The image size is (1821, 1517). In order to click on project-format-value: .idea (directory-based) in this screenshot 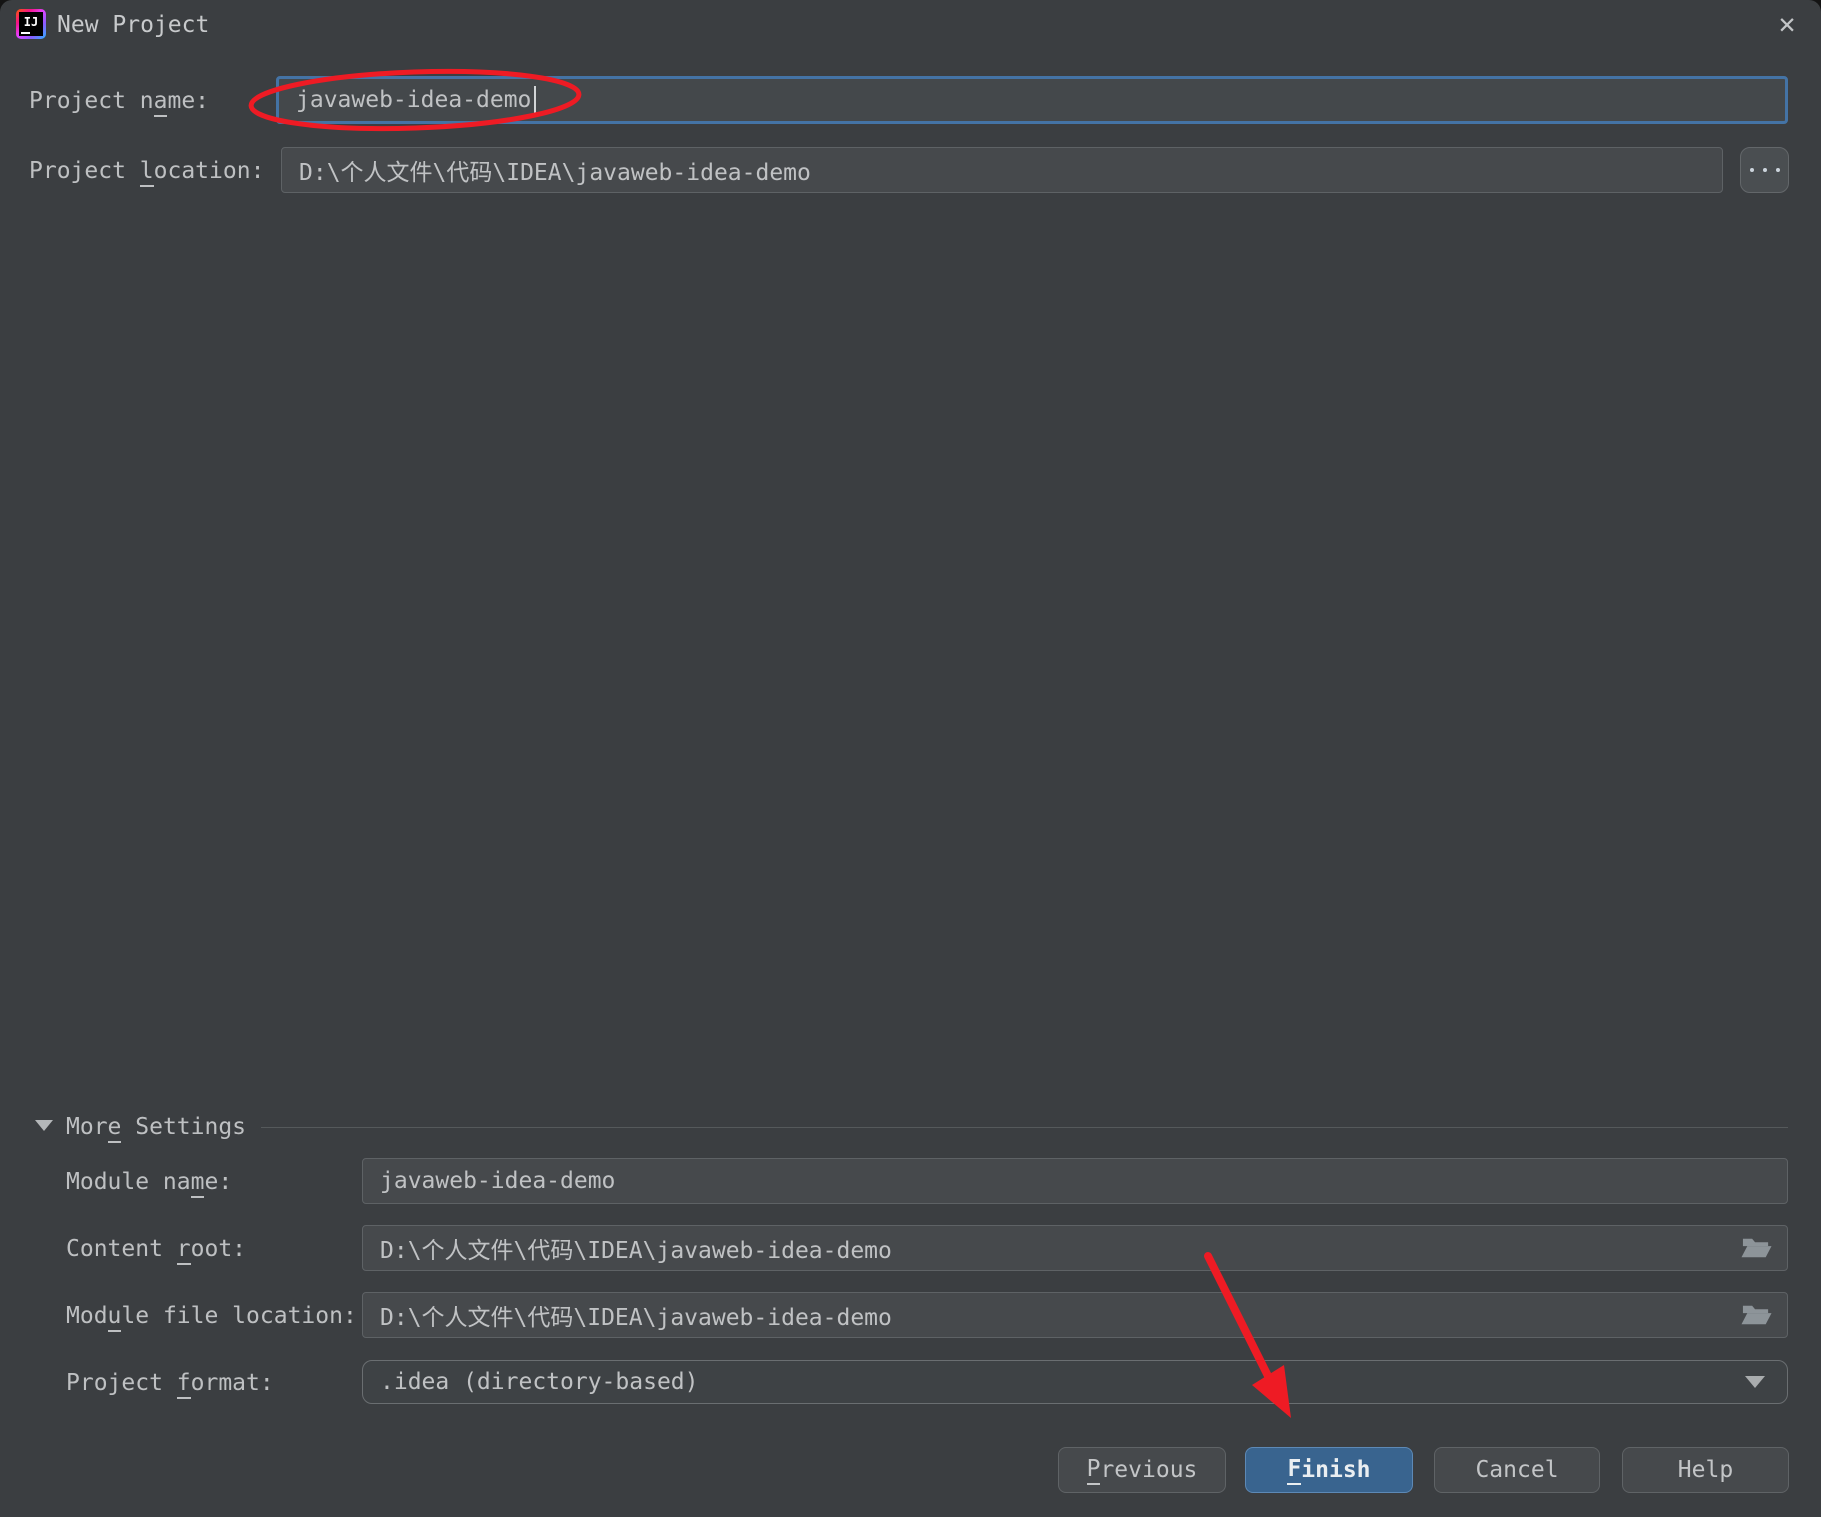, I will do `click(539, 1382)`.